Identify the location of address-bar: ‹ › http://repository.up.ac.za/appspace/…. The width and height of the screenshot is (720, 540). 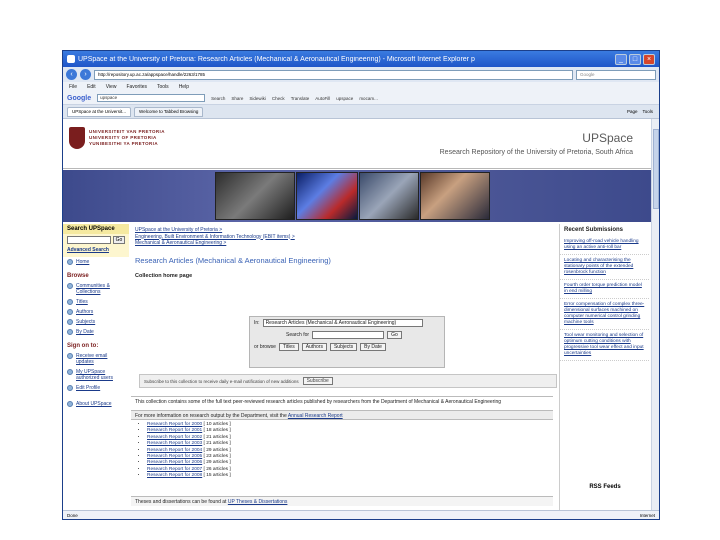
(361, 74).